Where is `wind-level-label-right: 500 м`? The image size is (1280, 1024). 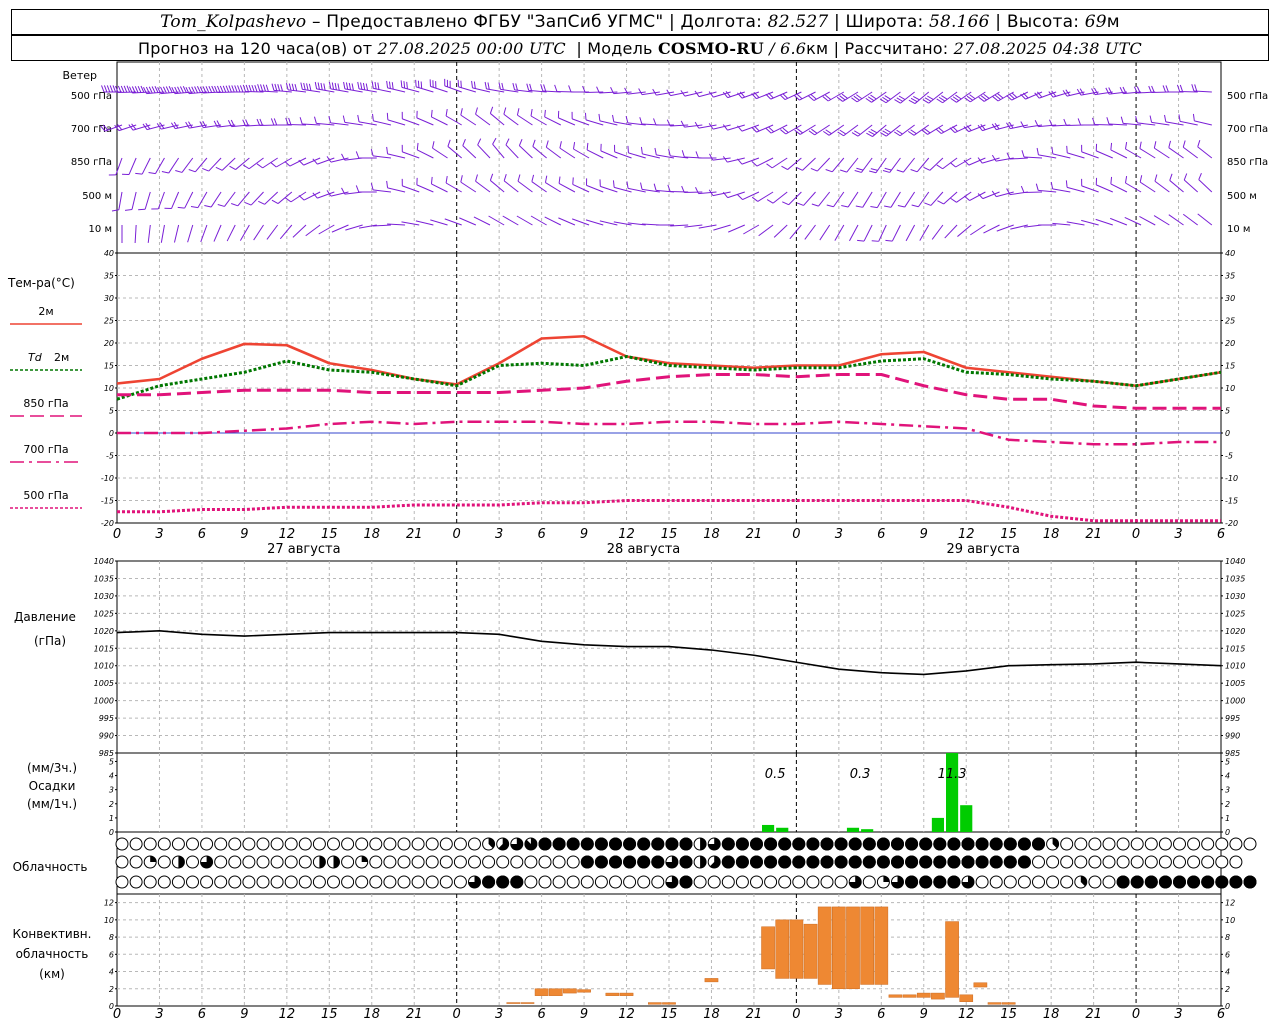 wind-level-label-right: 500 м is located at coordinates (1242, 196).